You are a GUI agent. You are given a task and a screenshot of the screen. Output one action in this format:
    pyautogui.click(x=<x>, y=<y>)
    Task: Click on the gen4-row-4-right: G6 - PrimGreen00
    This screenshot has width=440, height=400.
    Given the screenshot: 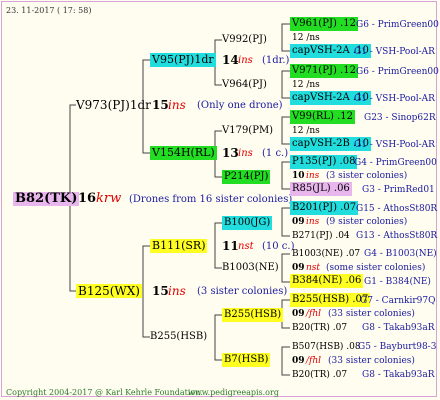 What is the action you would take?
    pyautogui.click(x=397, y=72)
    